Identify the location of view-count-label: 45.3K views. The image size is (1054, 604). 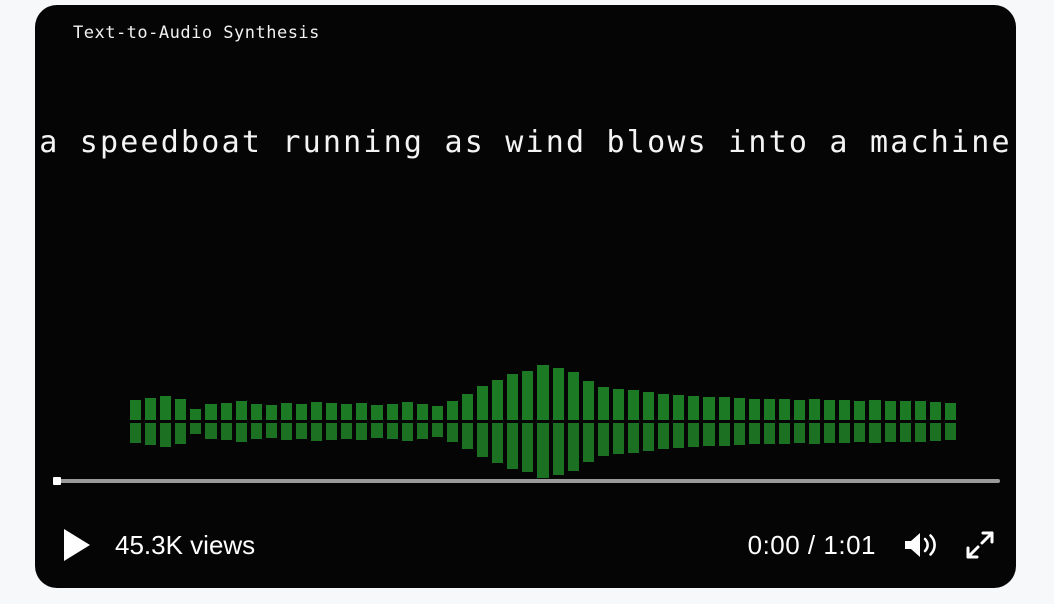
(185, 544).